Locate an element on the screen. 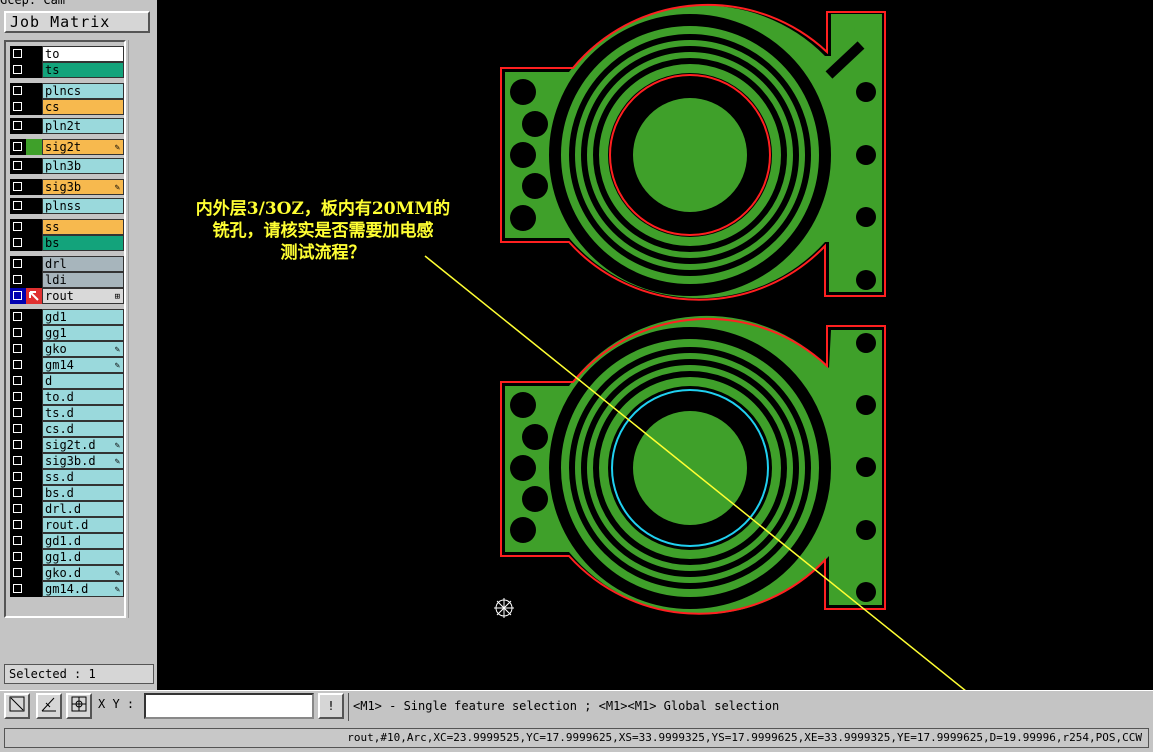 This screenshot has height=752, width=1153. layer-name: gko ✎ is located at coordinates (83, 349).